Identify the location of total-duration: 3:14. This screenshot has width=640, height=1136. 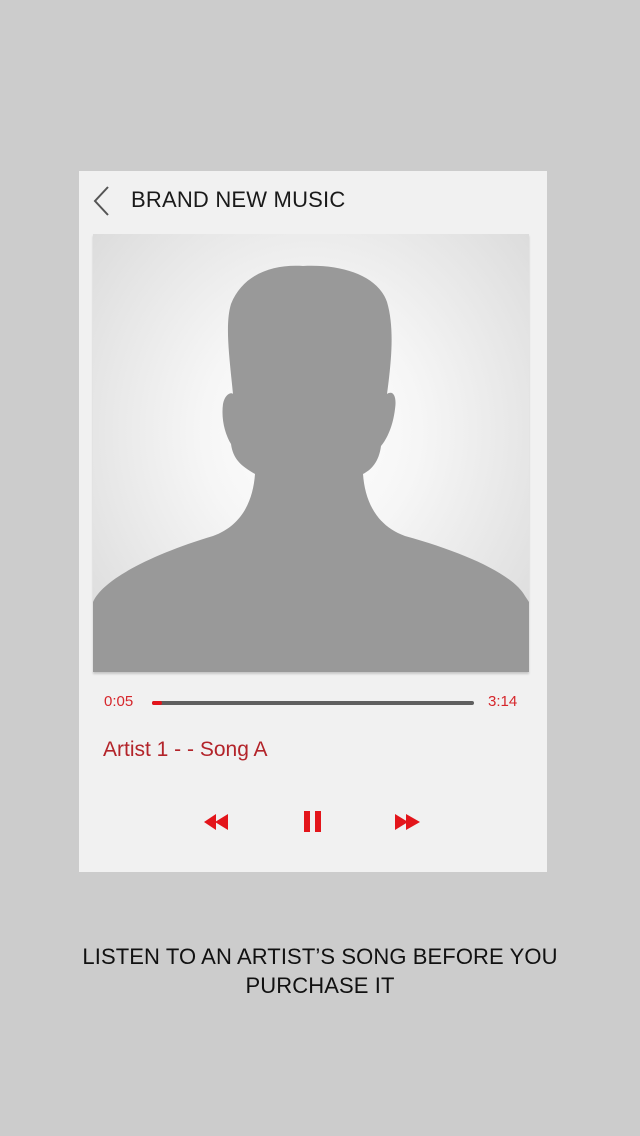
(503, 701).